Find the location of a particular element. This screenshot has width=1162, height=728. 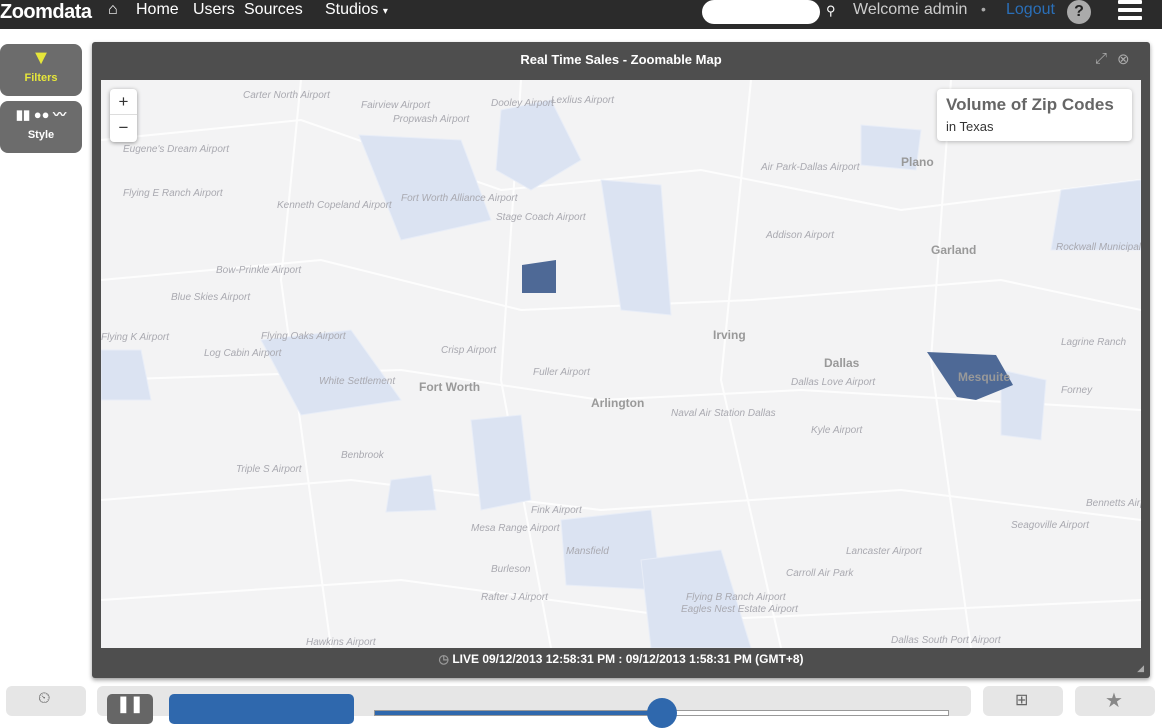

nav-users: Users is located at coordinates (214, 10).